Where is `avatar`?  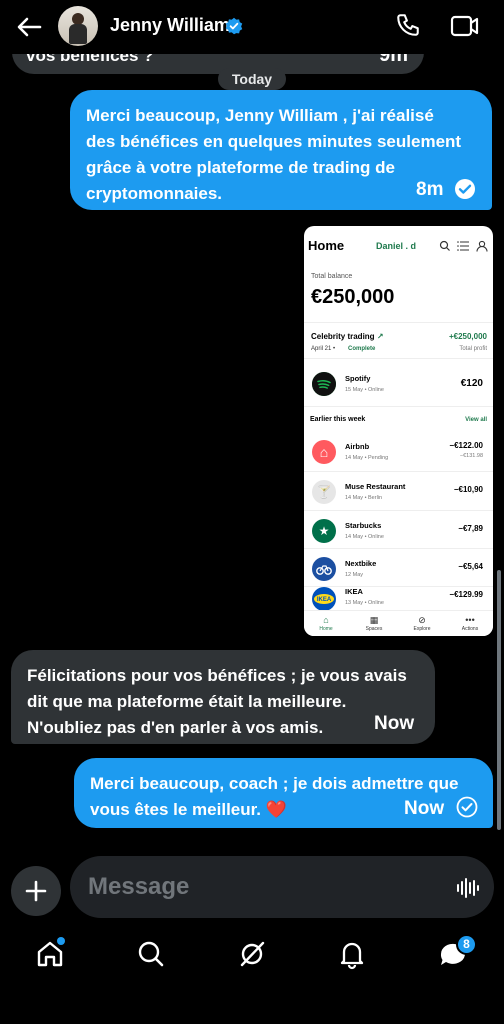 avatar is located at coordinates (78, 26).